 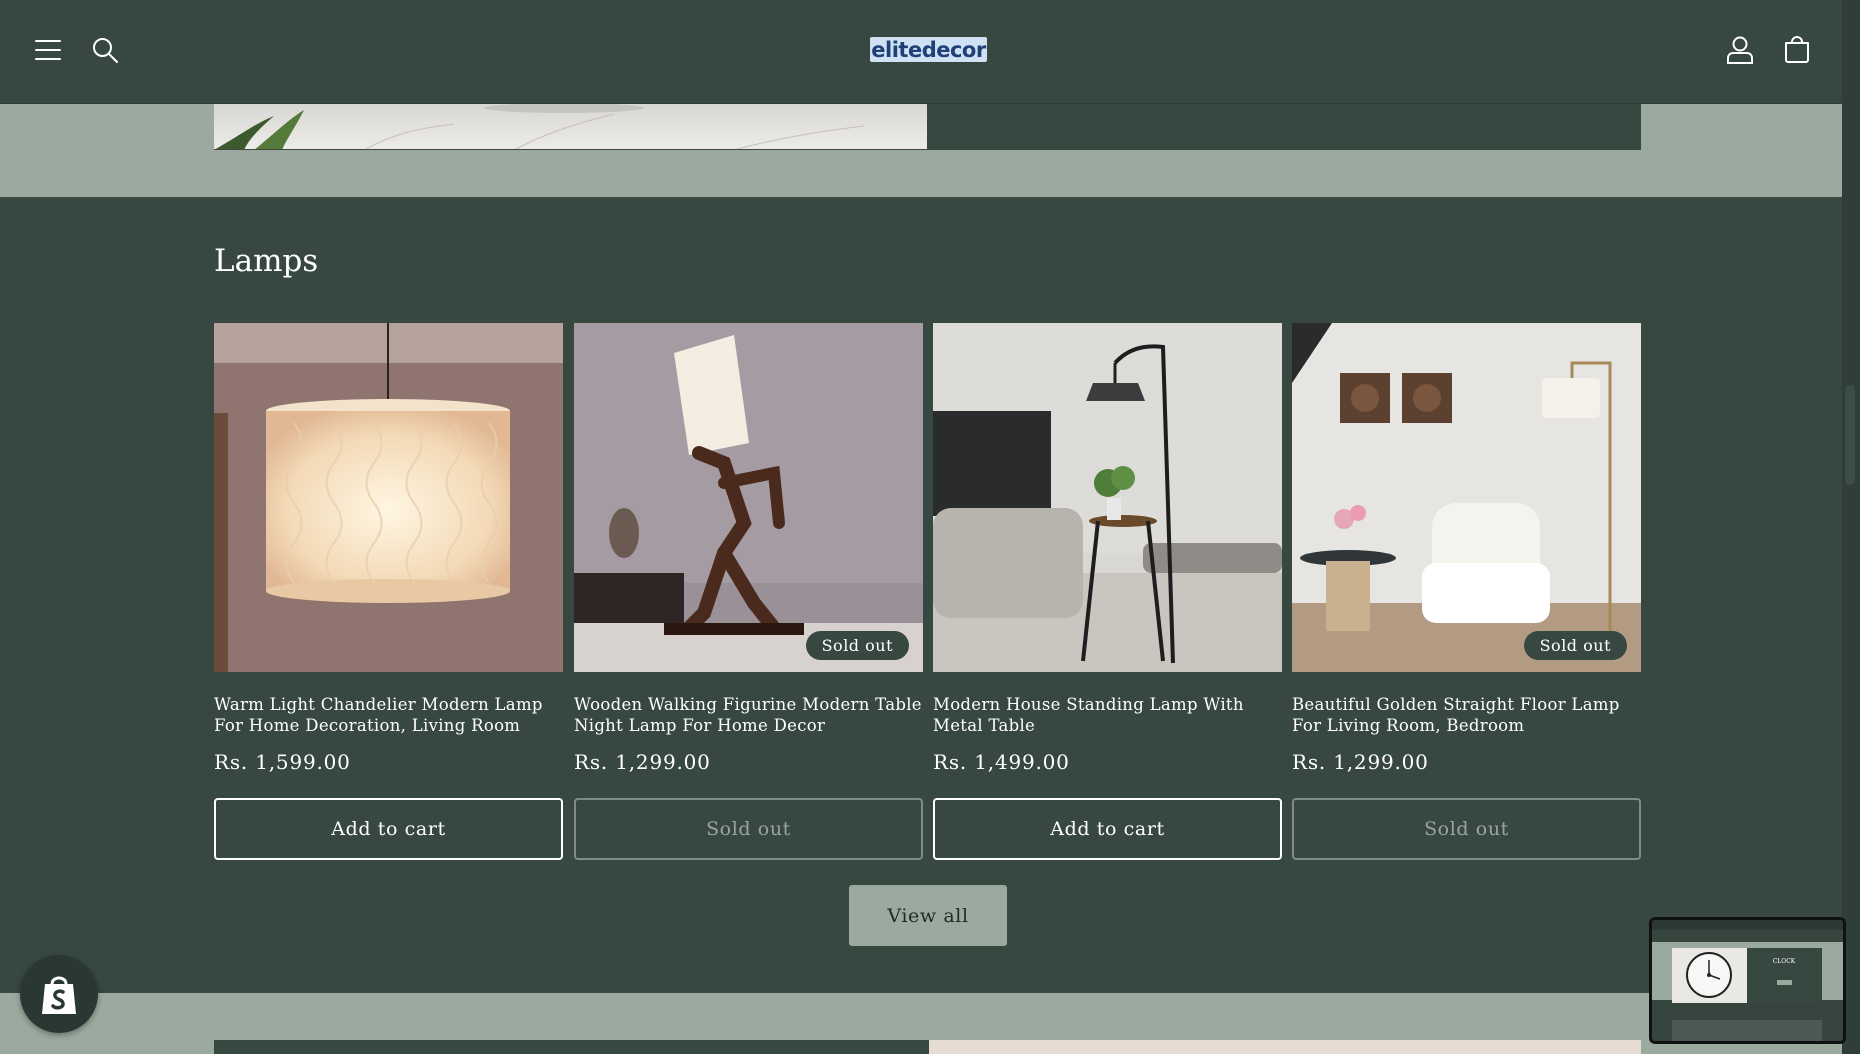 I want to click on product-price: Rs. 1,499.00, so click(x=1001, y=762).